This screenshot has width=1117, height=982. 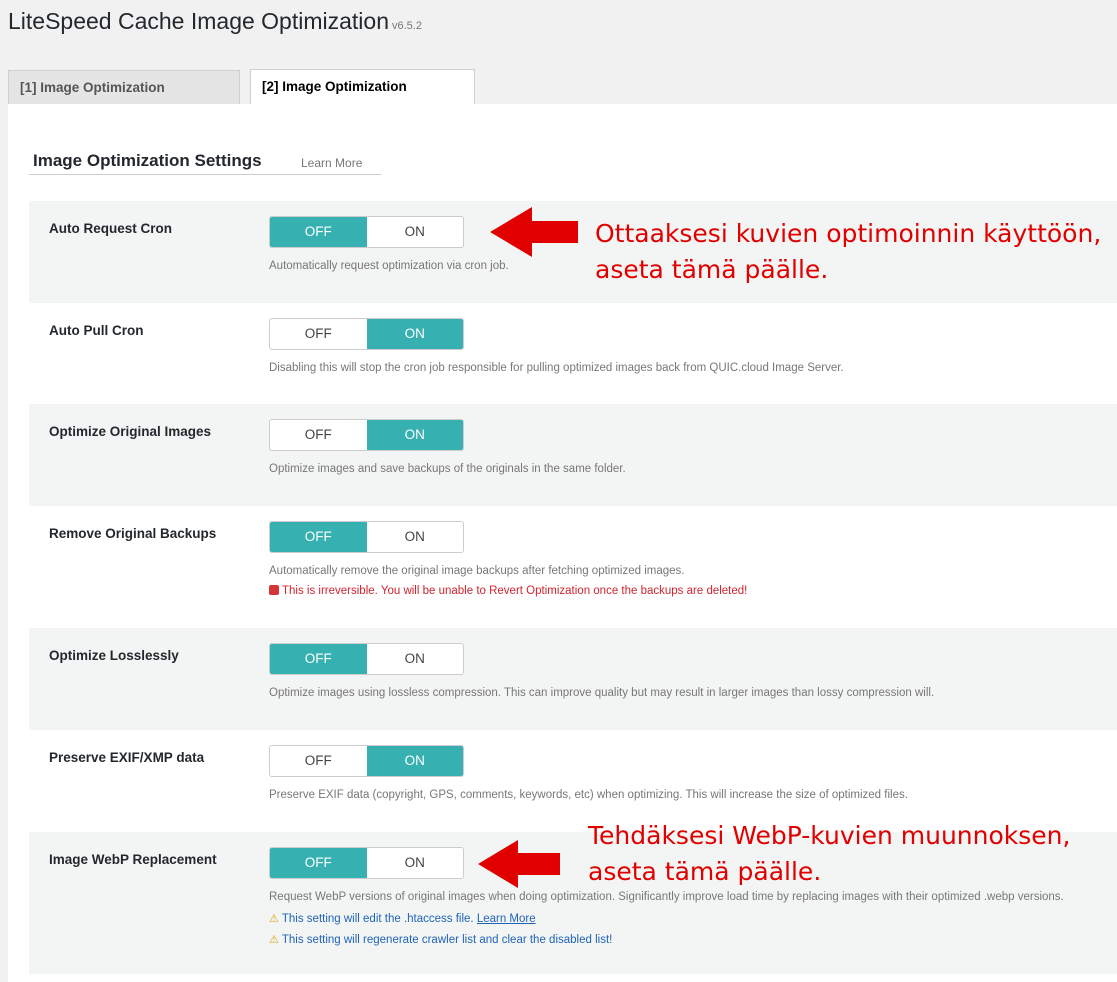 I want to click on image-webp-replacement-toggle: OFF ON, so click(x=366, y=863).